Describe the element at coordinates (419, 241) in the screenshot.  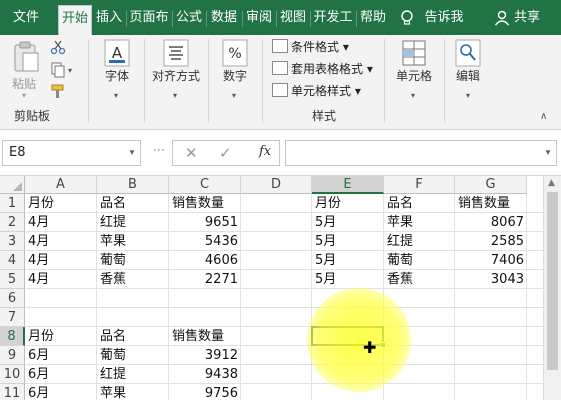
I see `cell-f3: 红提` at that location.